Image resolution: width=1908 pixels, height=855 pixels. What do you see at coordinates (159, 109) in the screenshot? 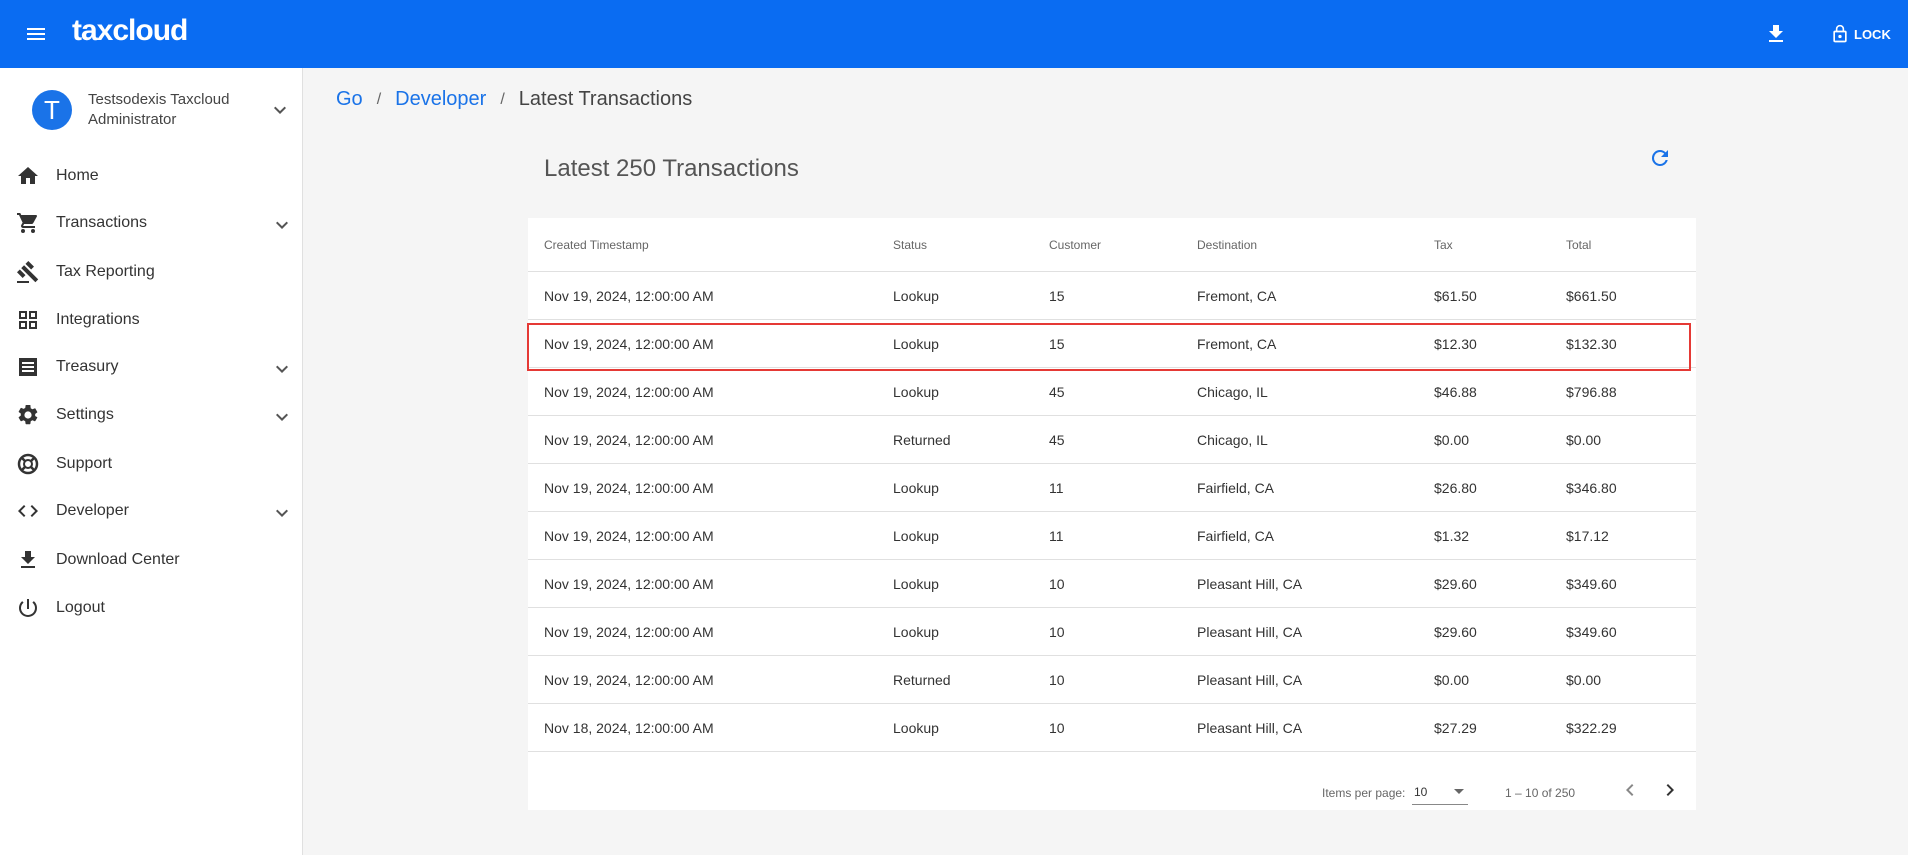
I see `user-name: Testsodexis Taxcloud Administrator` at bounding box center [159, 109].